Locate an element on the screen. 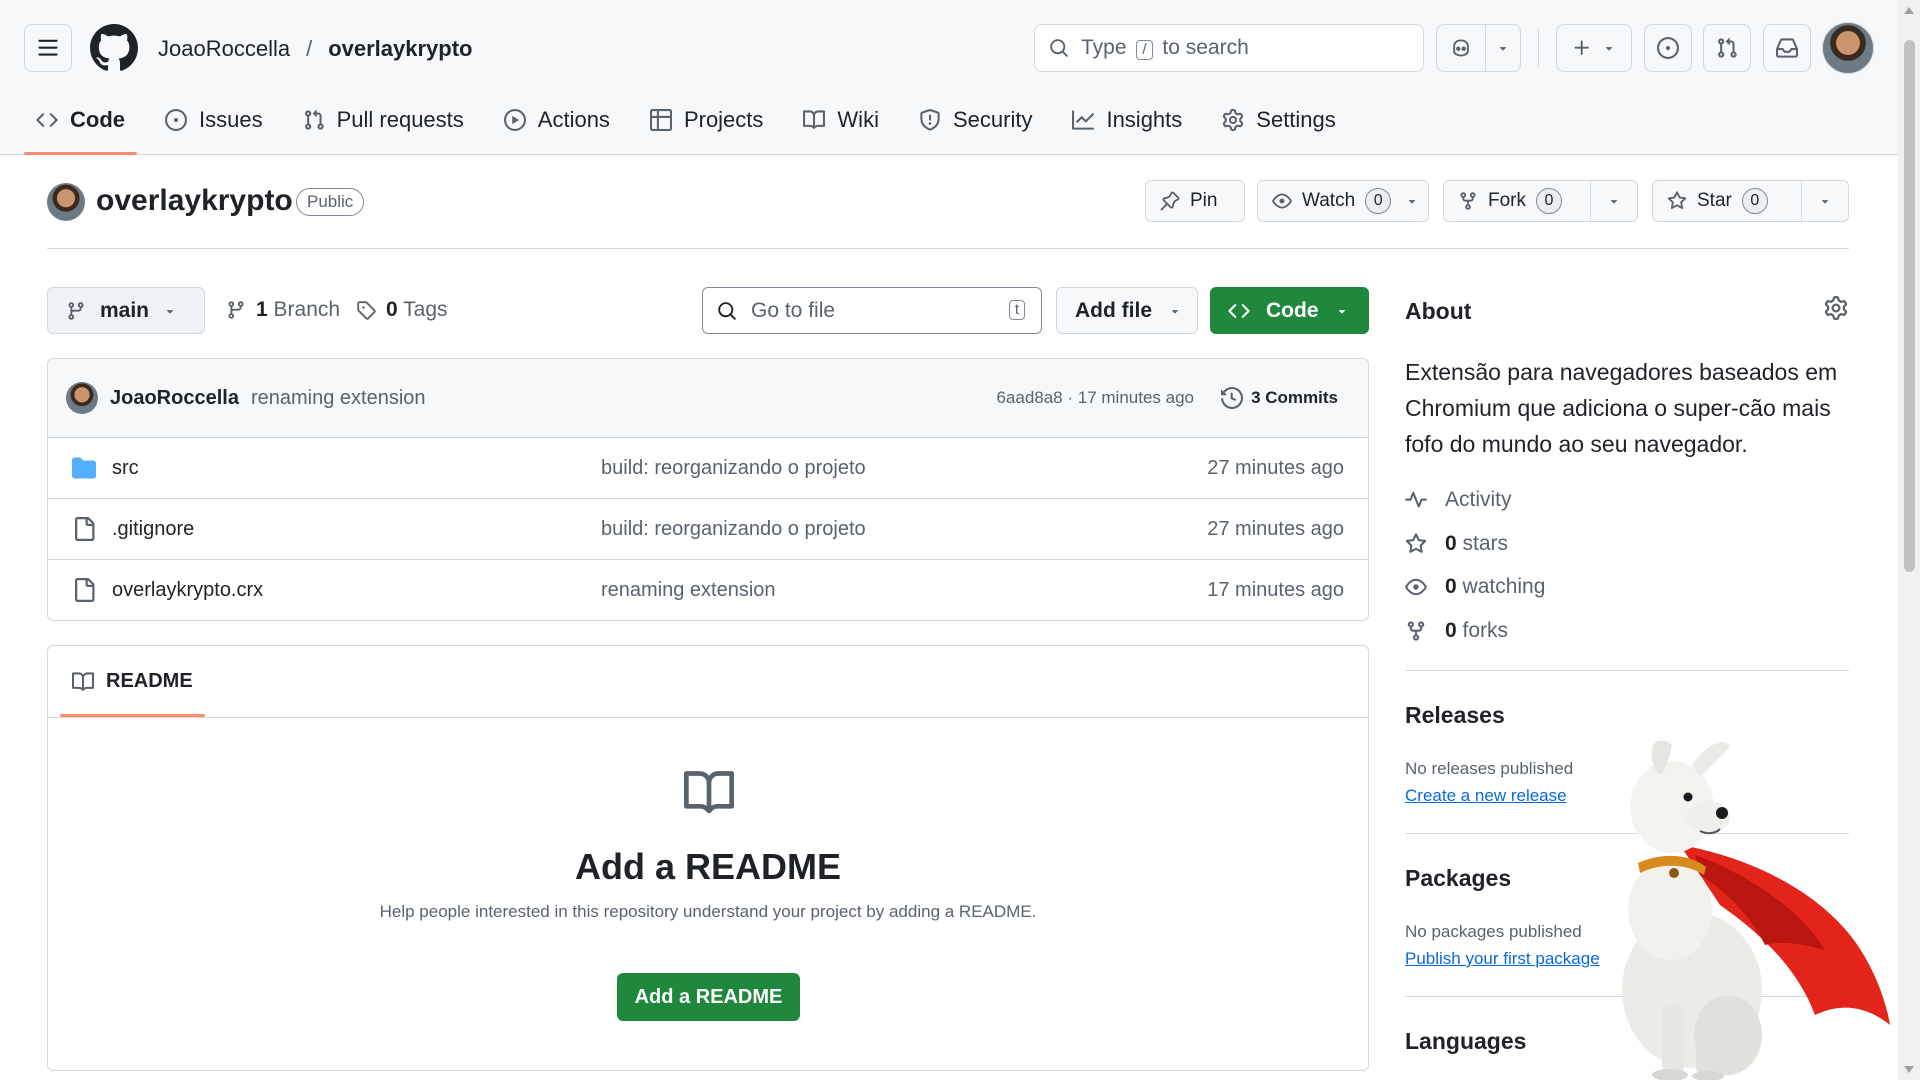  tab-wiki: Wiki is located at coordinates (841, 120).